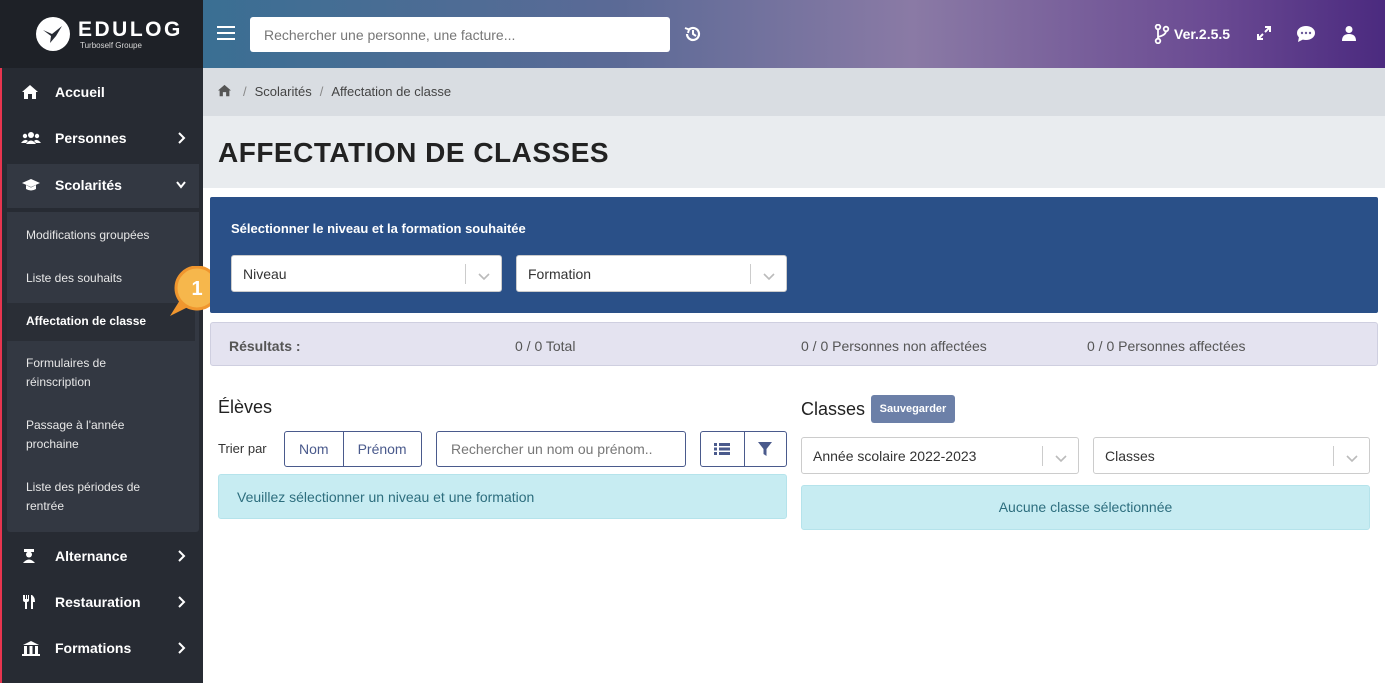 The height and width of the screenshot is (683, 1385). I want to click on sort-nom-button: Nom, so click(314, 449).